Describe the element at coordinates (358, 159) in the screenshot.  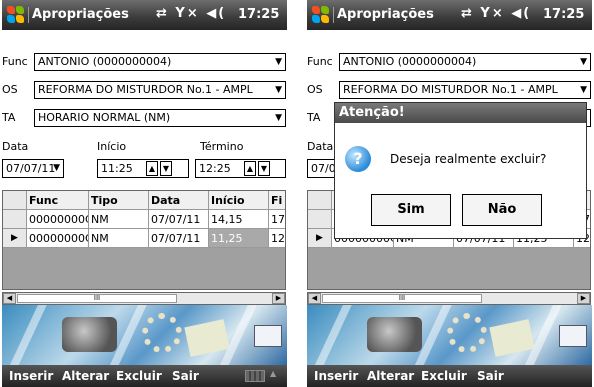
I see `question-icon: ?` at that location.